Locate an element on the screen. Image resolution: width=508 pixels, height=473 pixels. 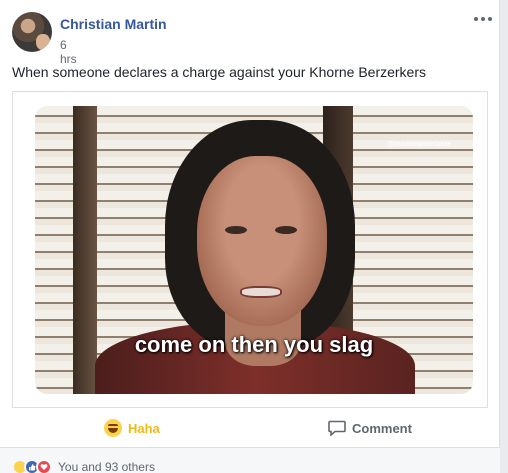
haha-label: Haha is located at coordinates (144, 428).